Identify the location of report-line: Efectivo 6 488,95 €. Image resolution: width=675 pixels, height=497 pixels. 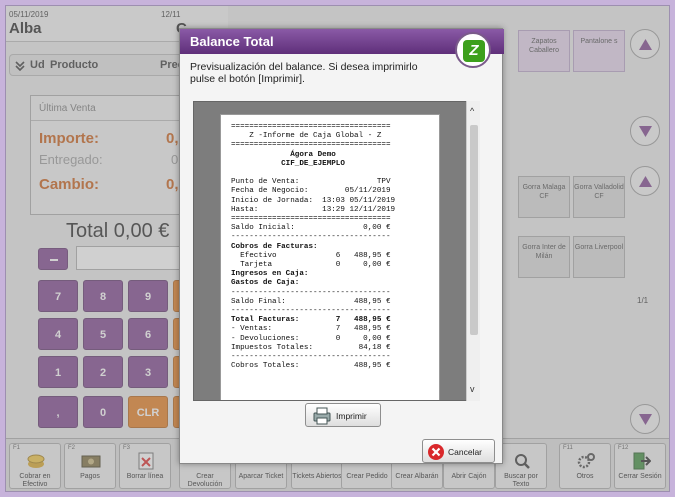
(311, 255).